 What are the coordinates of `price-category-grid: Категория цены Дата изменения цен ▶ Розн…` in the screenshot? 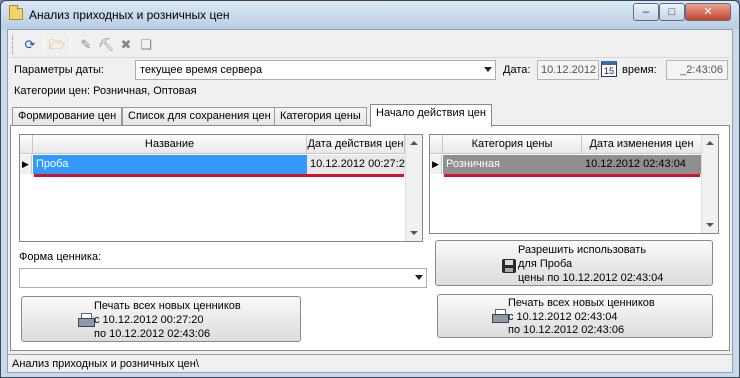 It's located at (574, 184).